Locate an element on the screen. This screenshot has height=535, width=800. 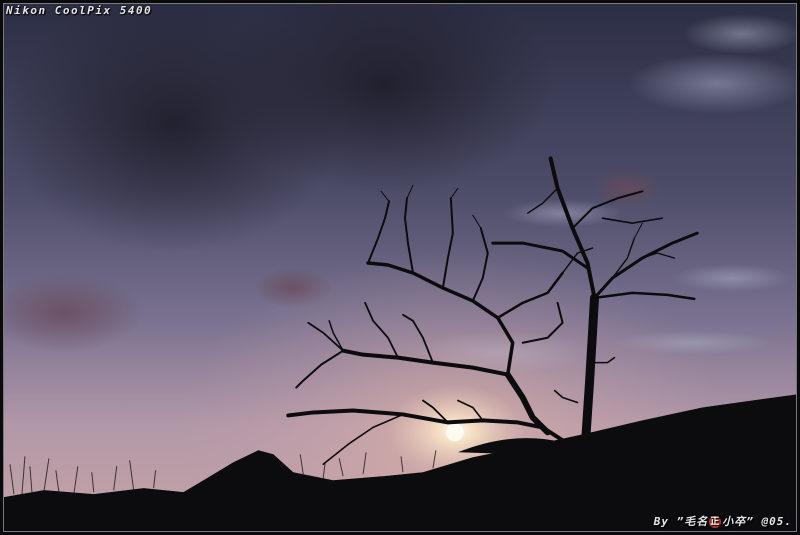
credit-suffix: 小卒” @05. is located at coordinates (757, 521).